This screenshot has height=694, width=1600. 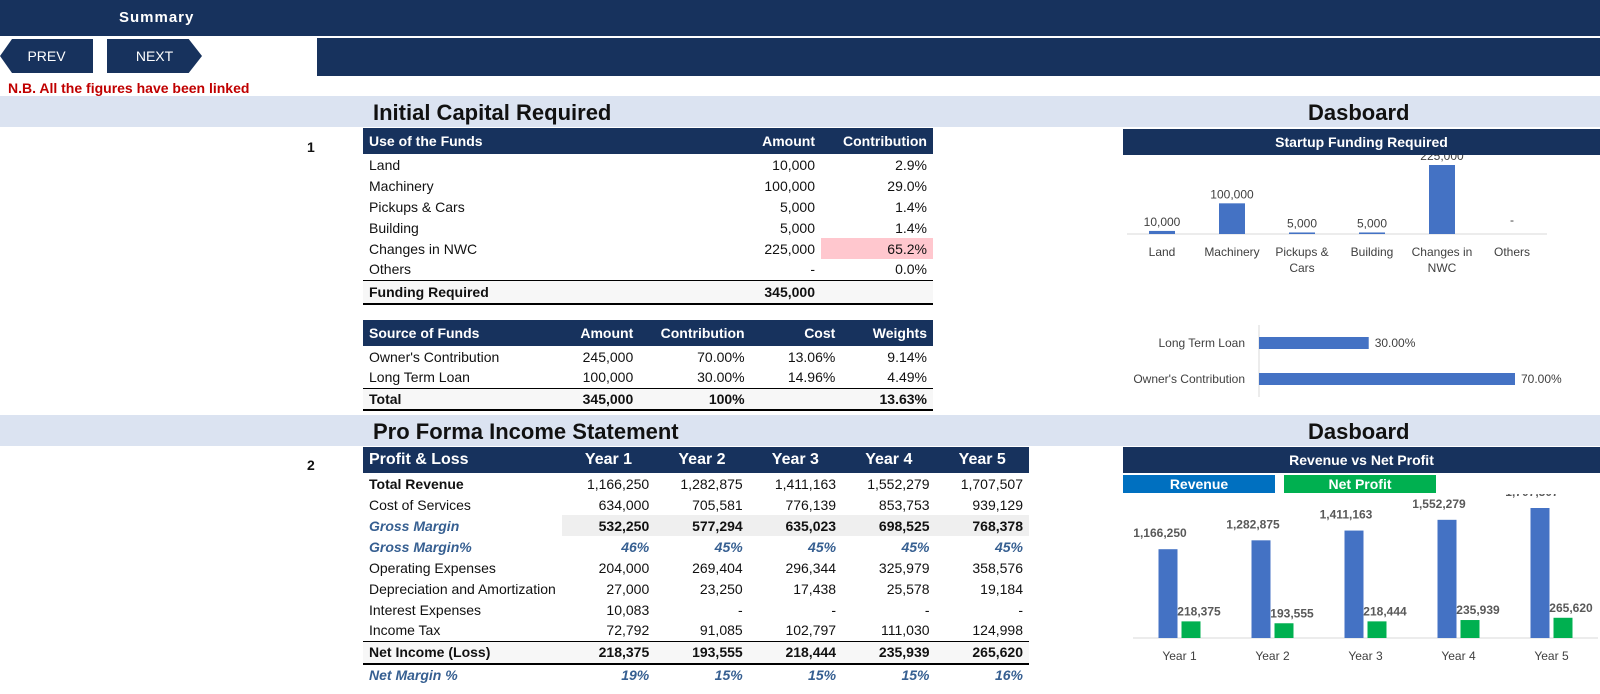 I want to click on data-label: 235,939, so click(x=1478, y=610).